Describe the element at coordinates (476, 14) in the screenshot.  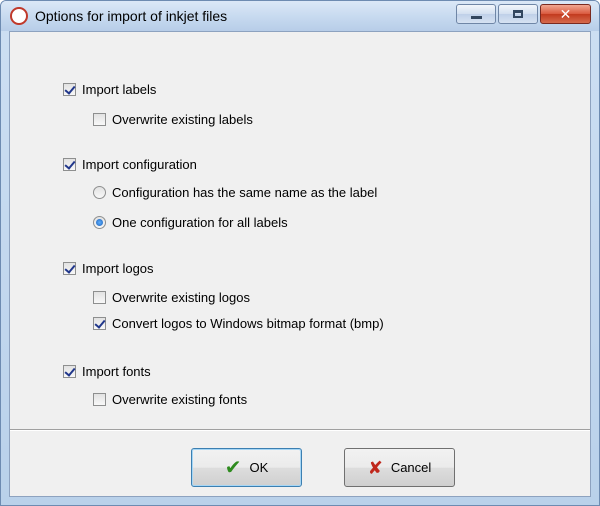
I see `minimize-button` at that location.